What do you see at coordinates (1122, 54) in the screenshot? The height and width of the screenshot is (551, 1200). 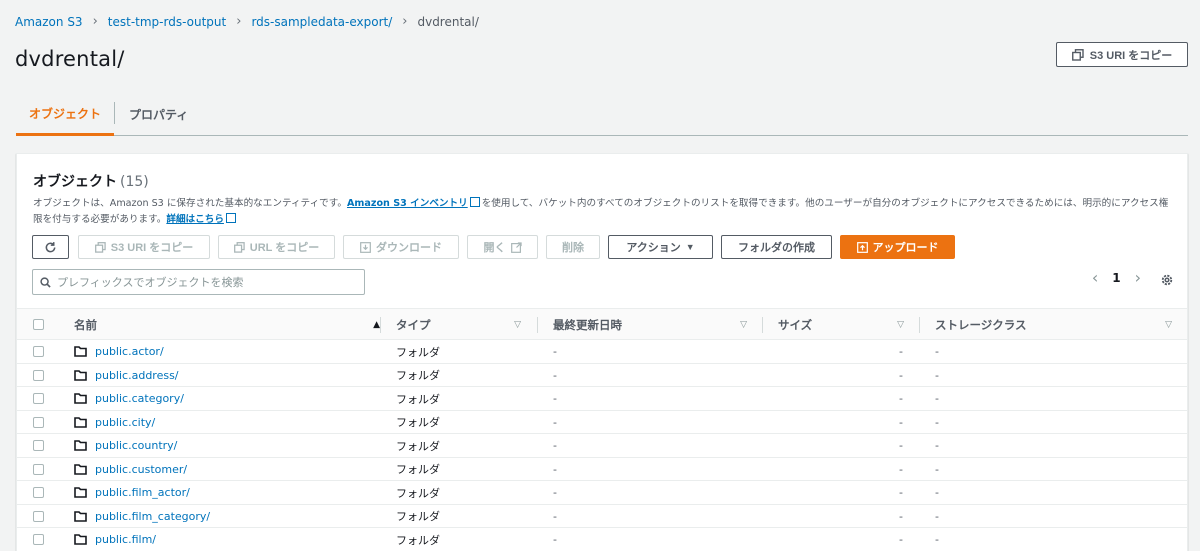 I see `copy-s3-uri-header-button: S3 URI をコピー` at bounding box center [1122, 54].